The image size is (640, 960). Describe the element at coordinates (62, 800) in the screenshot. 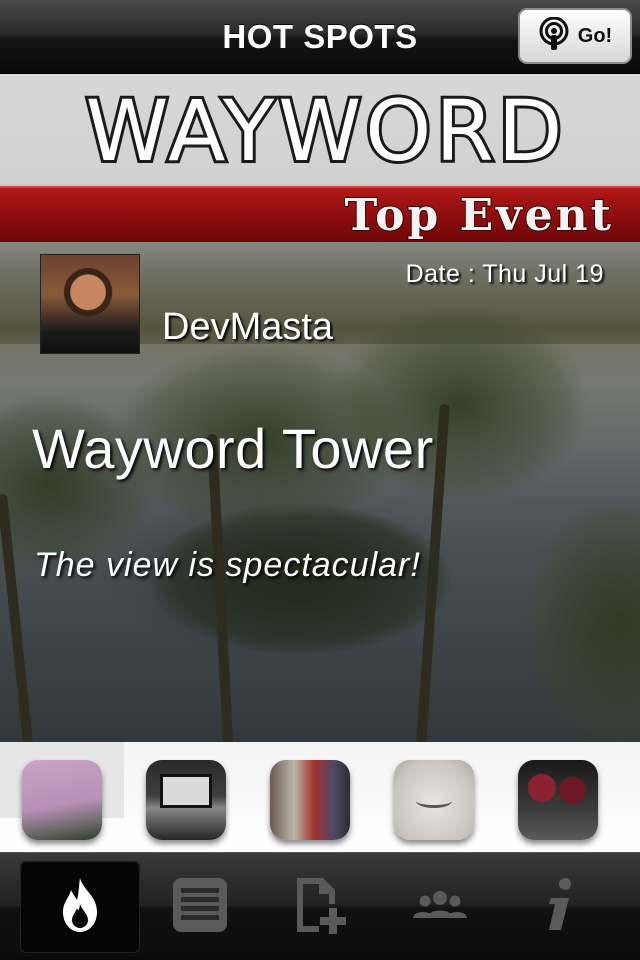

I see `thumbnail-rainbow` at that location.